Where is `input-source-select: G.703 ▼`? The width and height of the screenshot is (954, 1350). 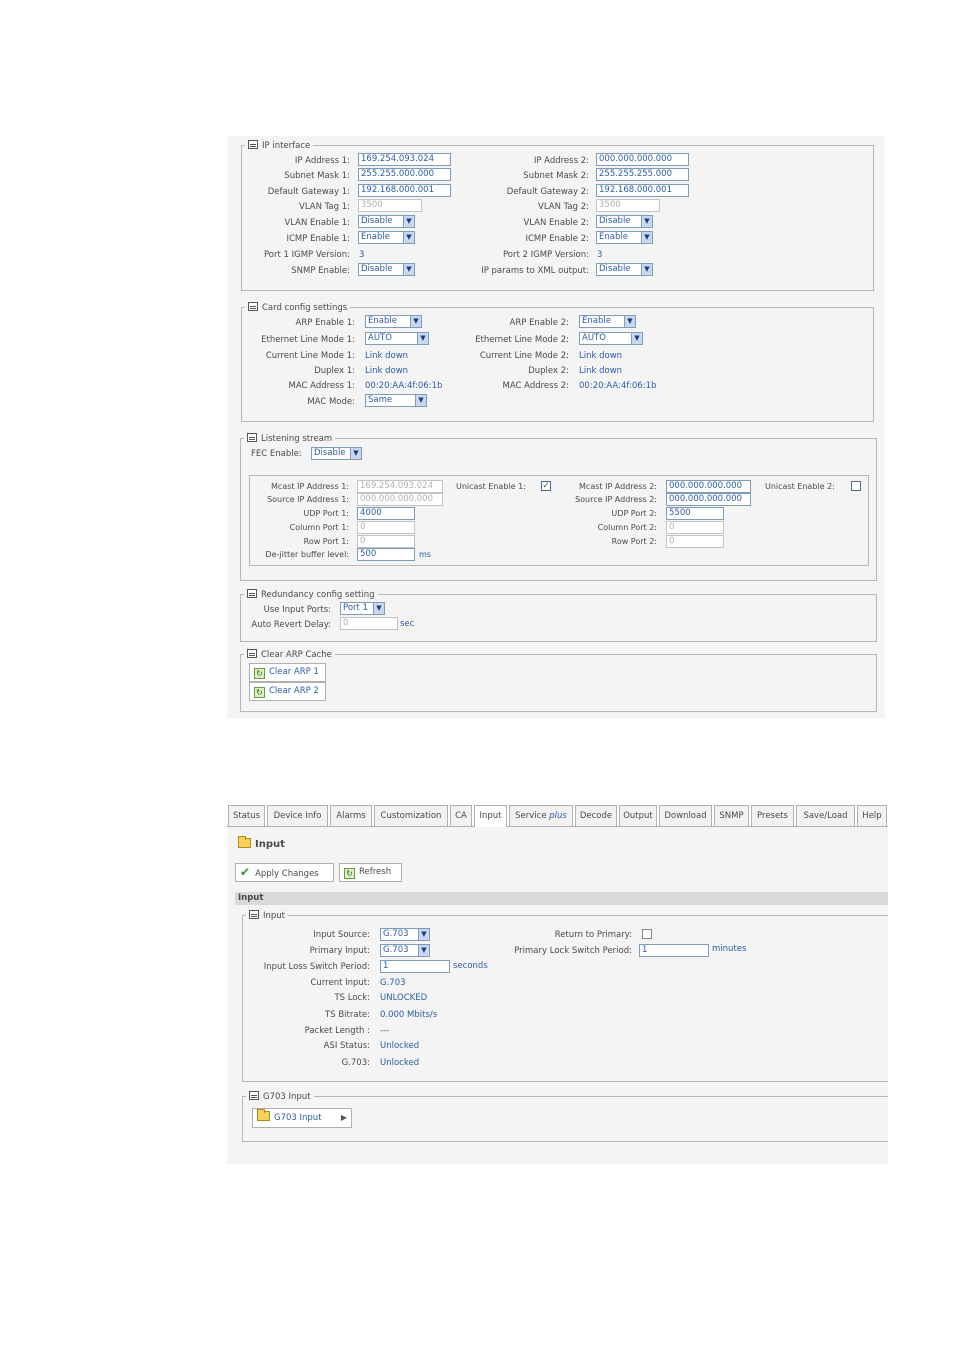 input-source-select: G.703 ▼ is located at coordinates (405, 934).